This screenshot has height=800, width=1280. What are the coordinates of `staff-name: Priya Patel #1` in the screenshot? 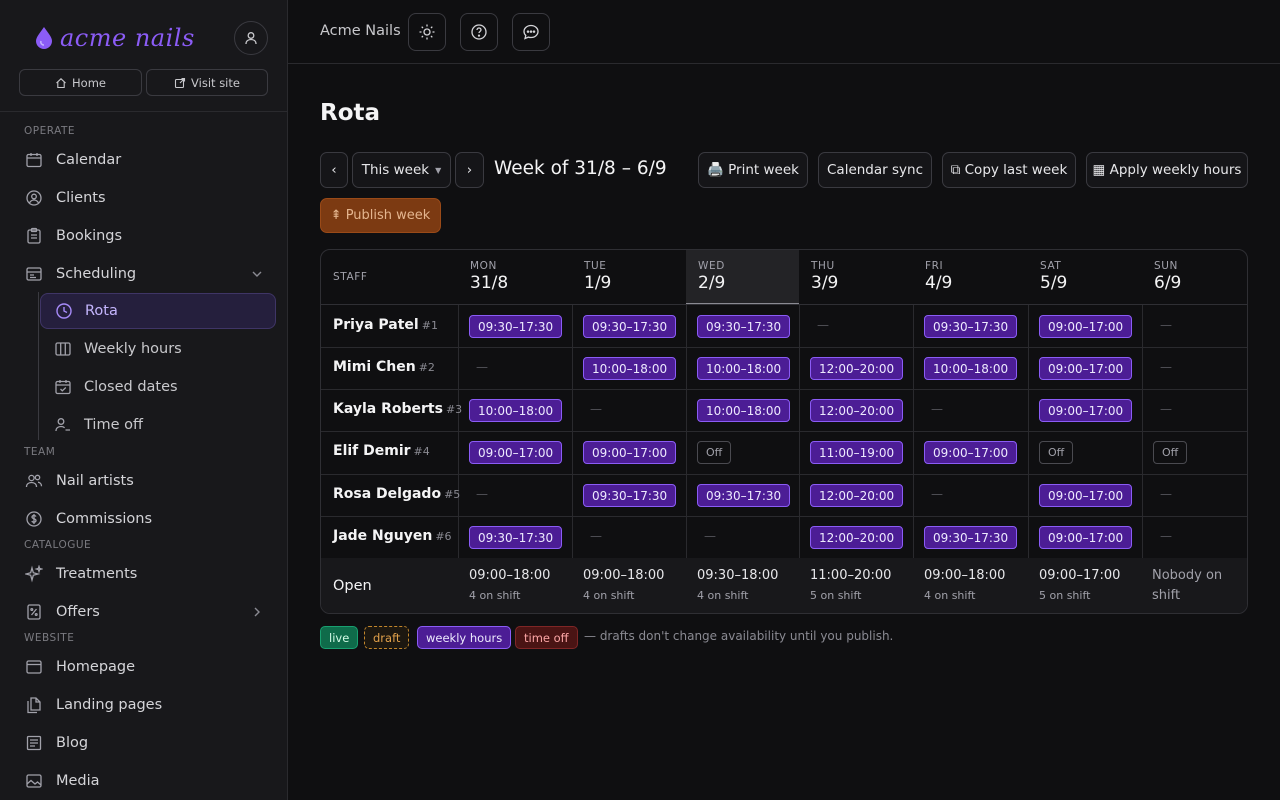 It's located at (385, 325).